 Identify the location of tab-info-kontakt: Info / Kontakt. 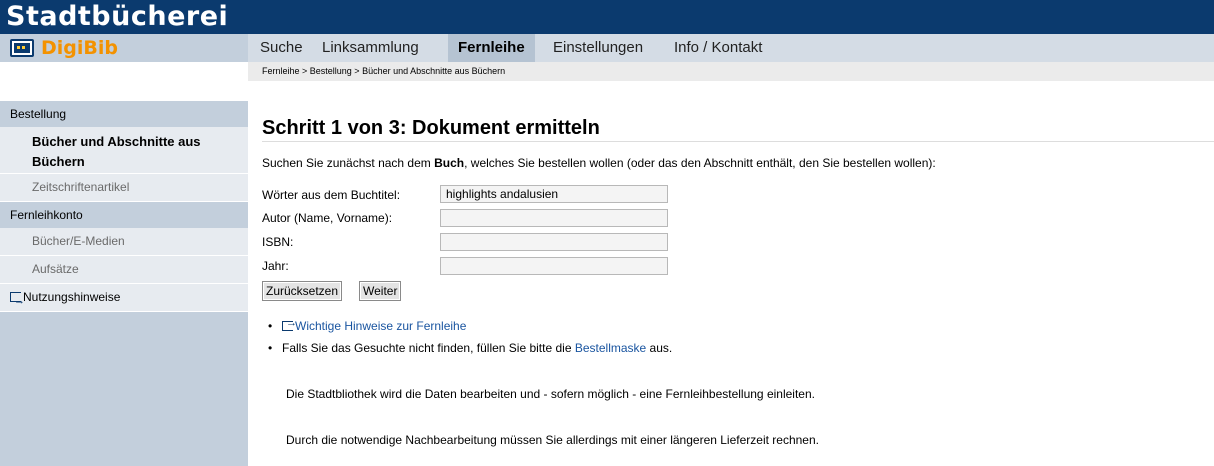
(718, 48).